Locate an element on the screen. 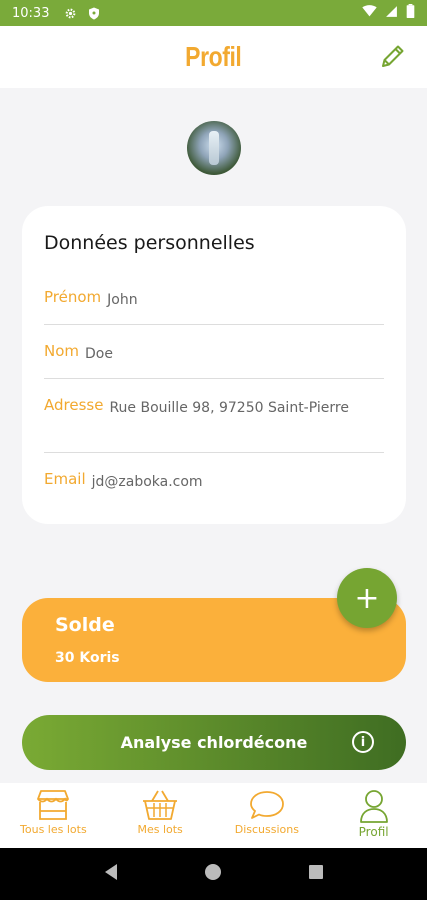 The width and height of the screenshot is (427, 900). nav-item-all-lots: Tous les lots is located at coordinates (53, 815).